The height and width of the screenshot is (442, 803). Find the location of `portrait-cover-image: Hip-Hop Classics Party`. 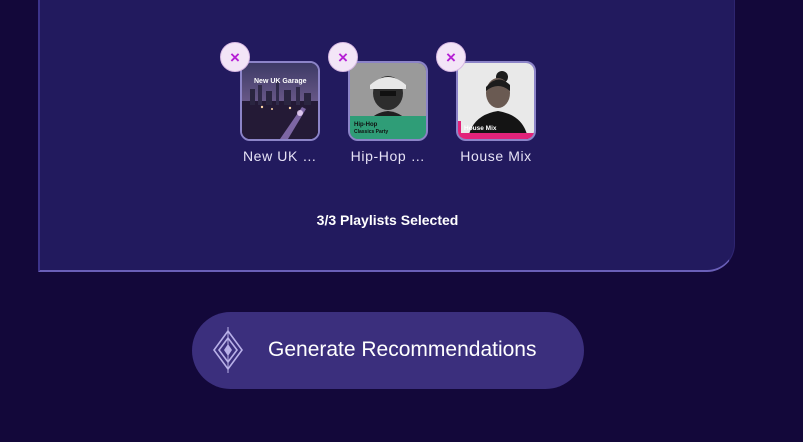

portrait-cover-image: Hip-Hop Classics Party is located at coordinates (388, 101).